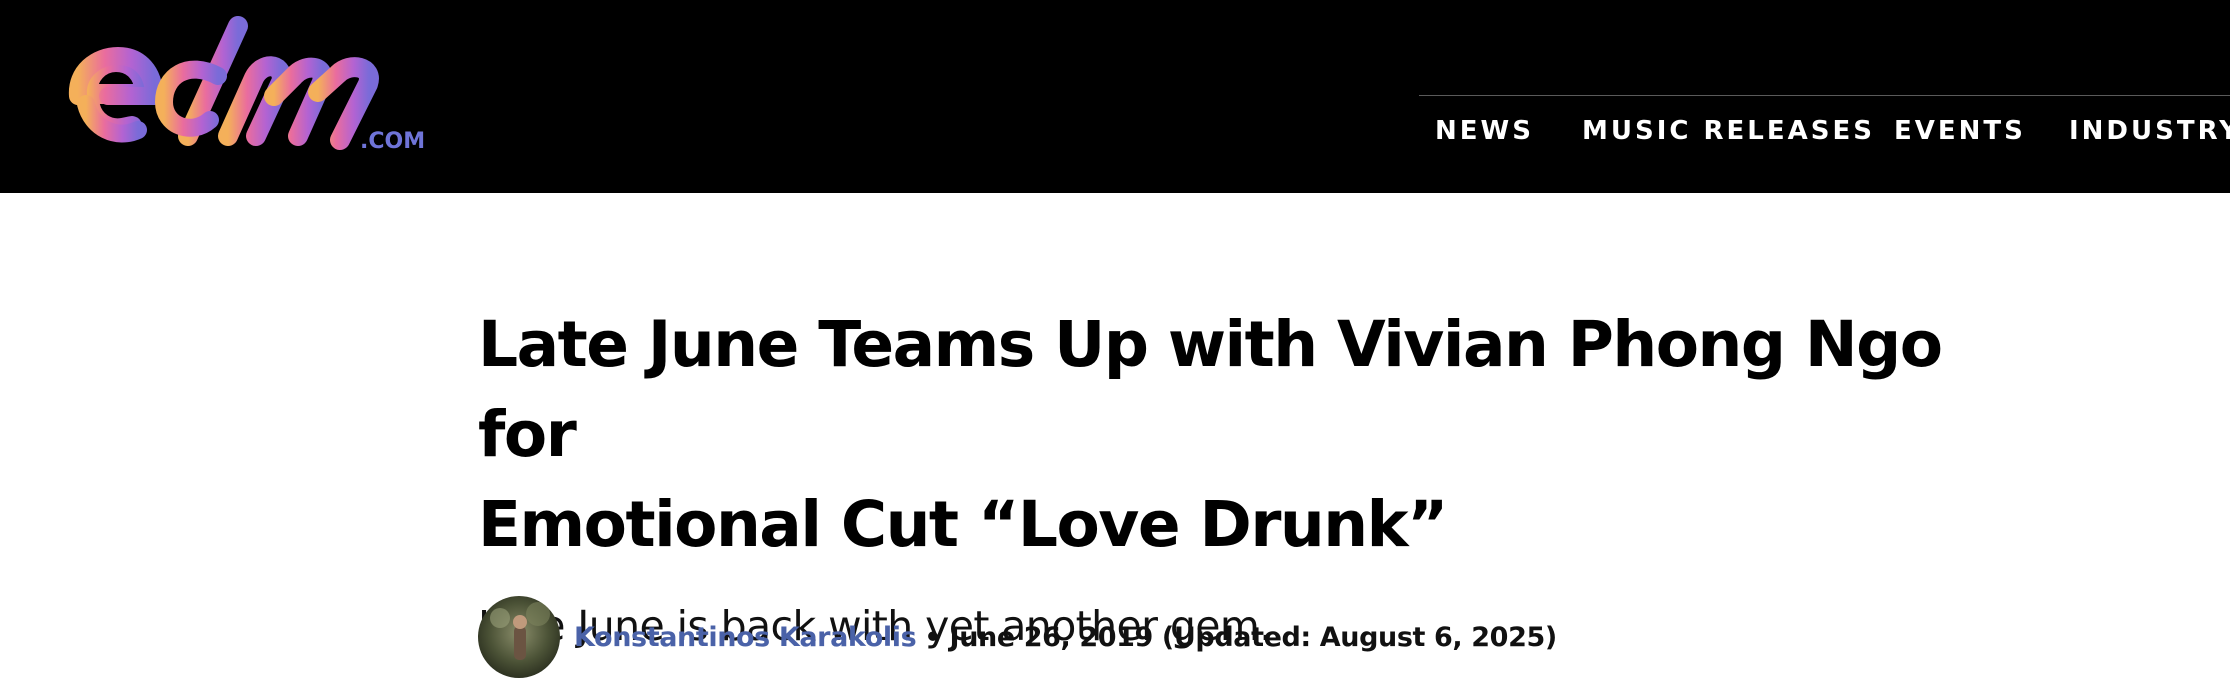 The image size is (2230, 684). I want to click on edm-logo: .COM, so click(248, 87).